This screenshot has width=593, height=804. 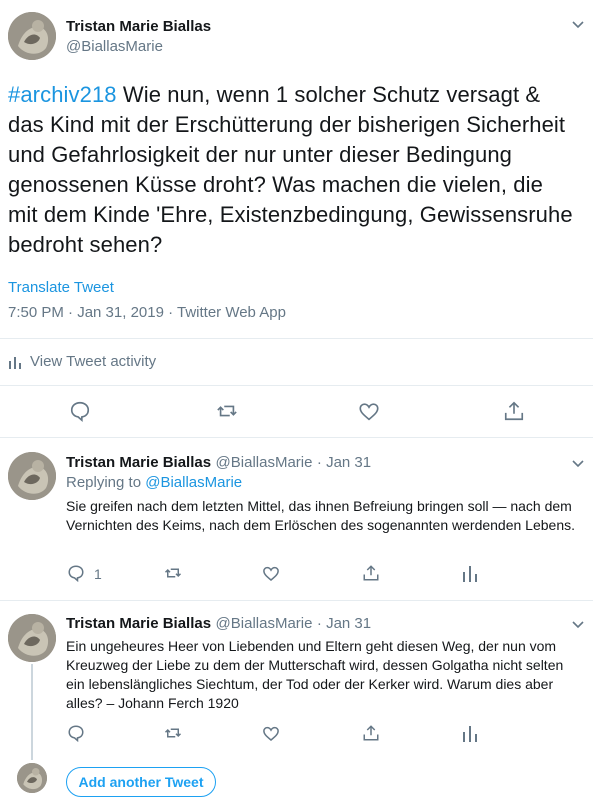 I want to click on replying-to: Replying to @BiallasMarie, so click(x=154, y=482).